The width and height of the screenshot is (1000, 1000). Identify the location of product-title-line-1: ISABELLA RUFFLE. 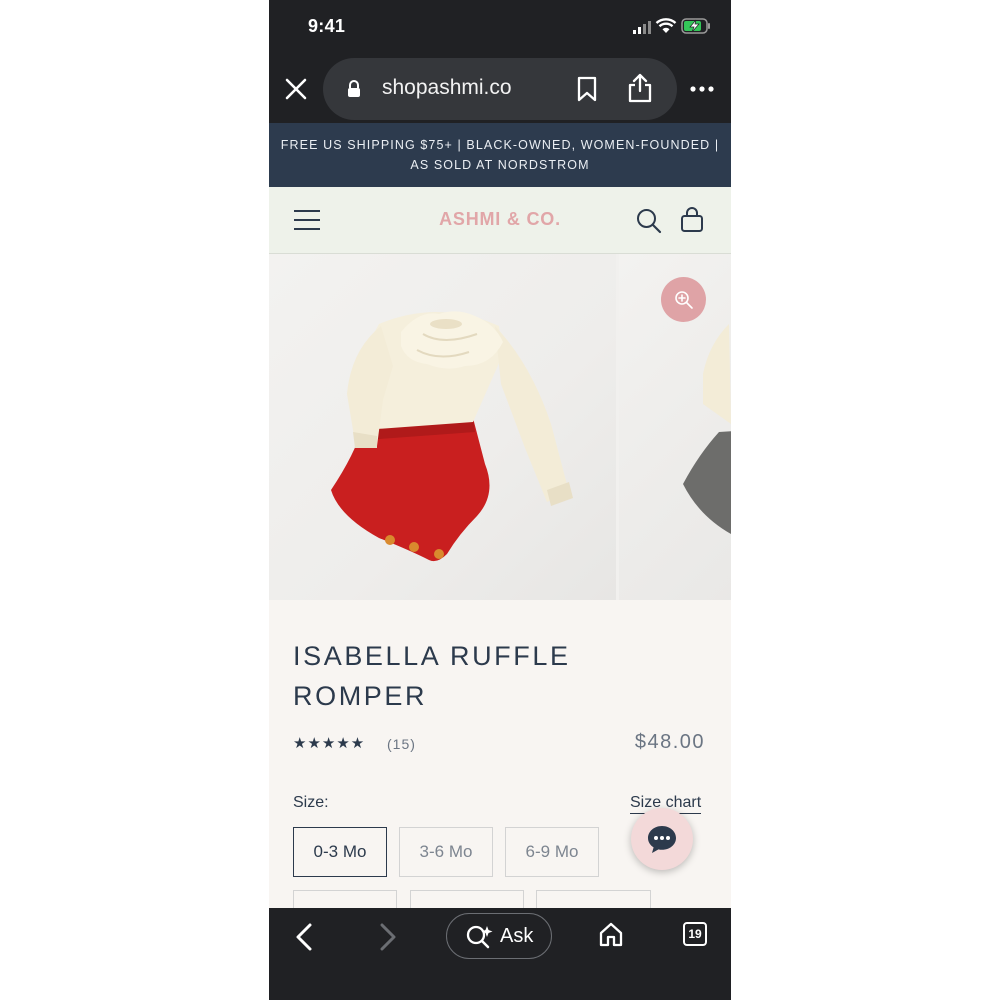
(432, 656).